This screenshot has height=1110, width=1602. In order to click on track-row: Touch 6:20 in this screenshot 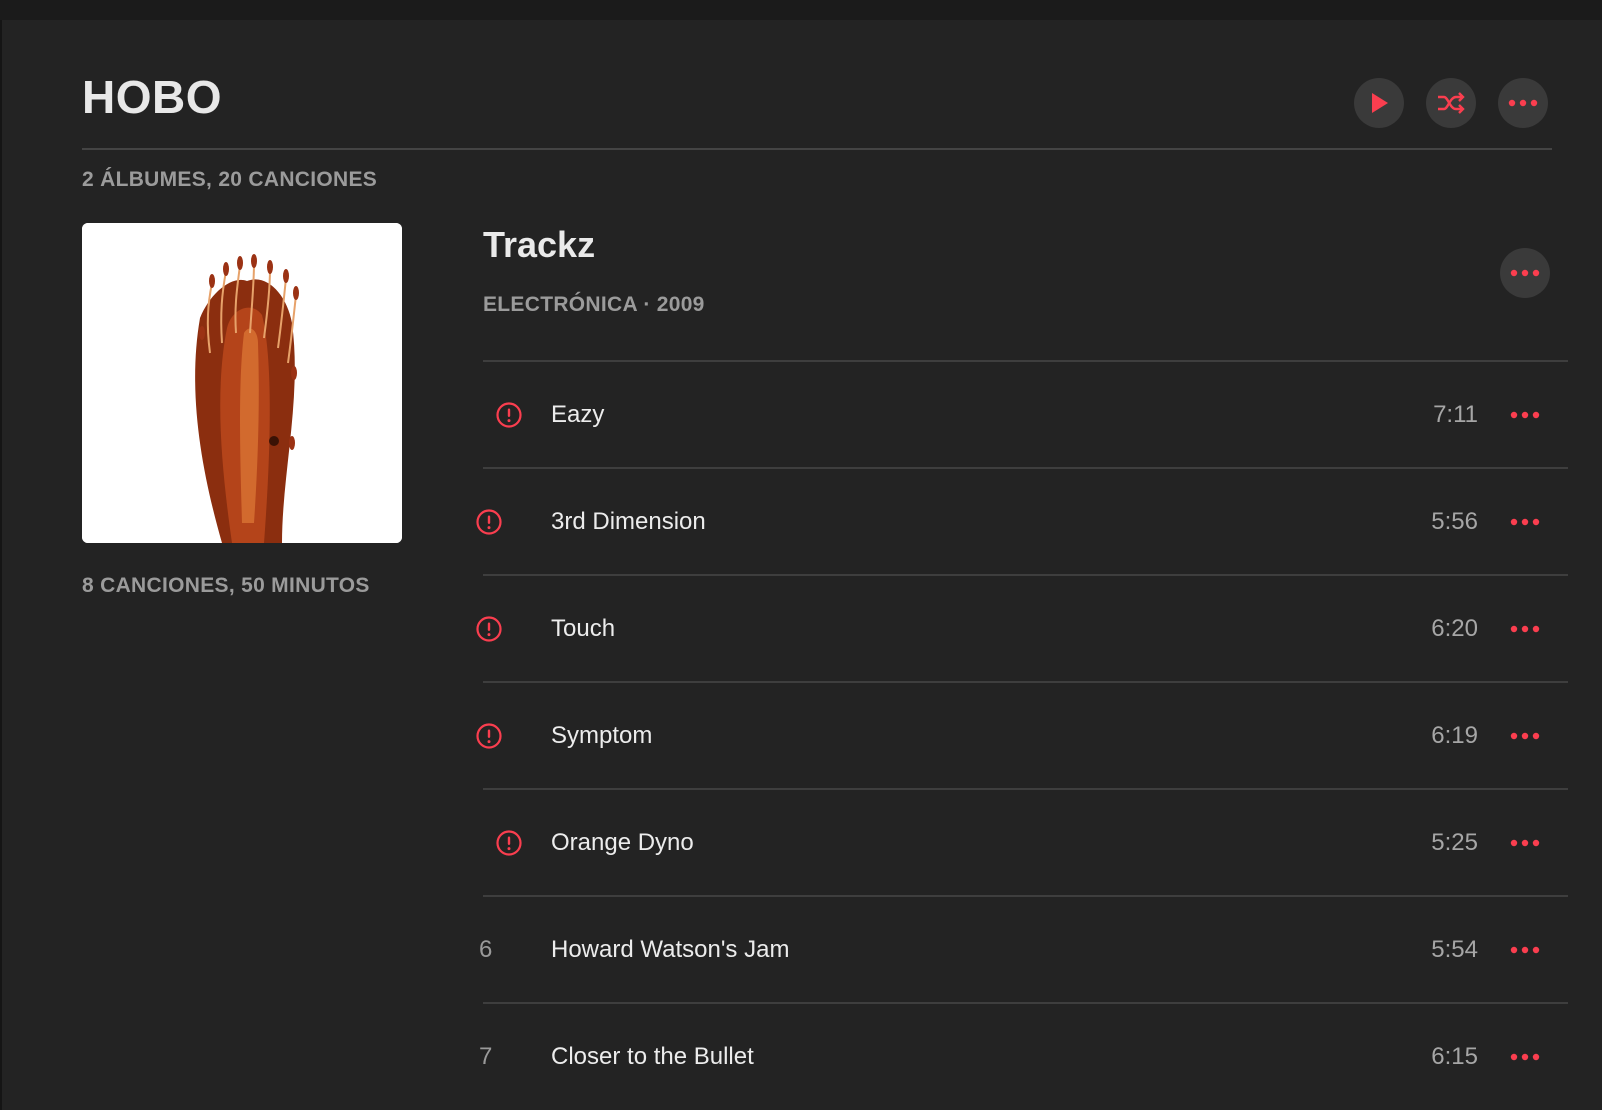, I will do `click(1022, 627)`.